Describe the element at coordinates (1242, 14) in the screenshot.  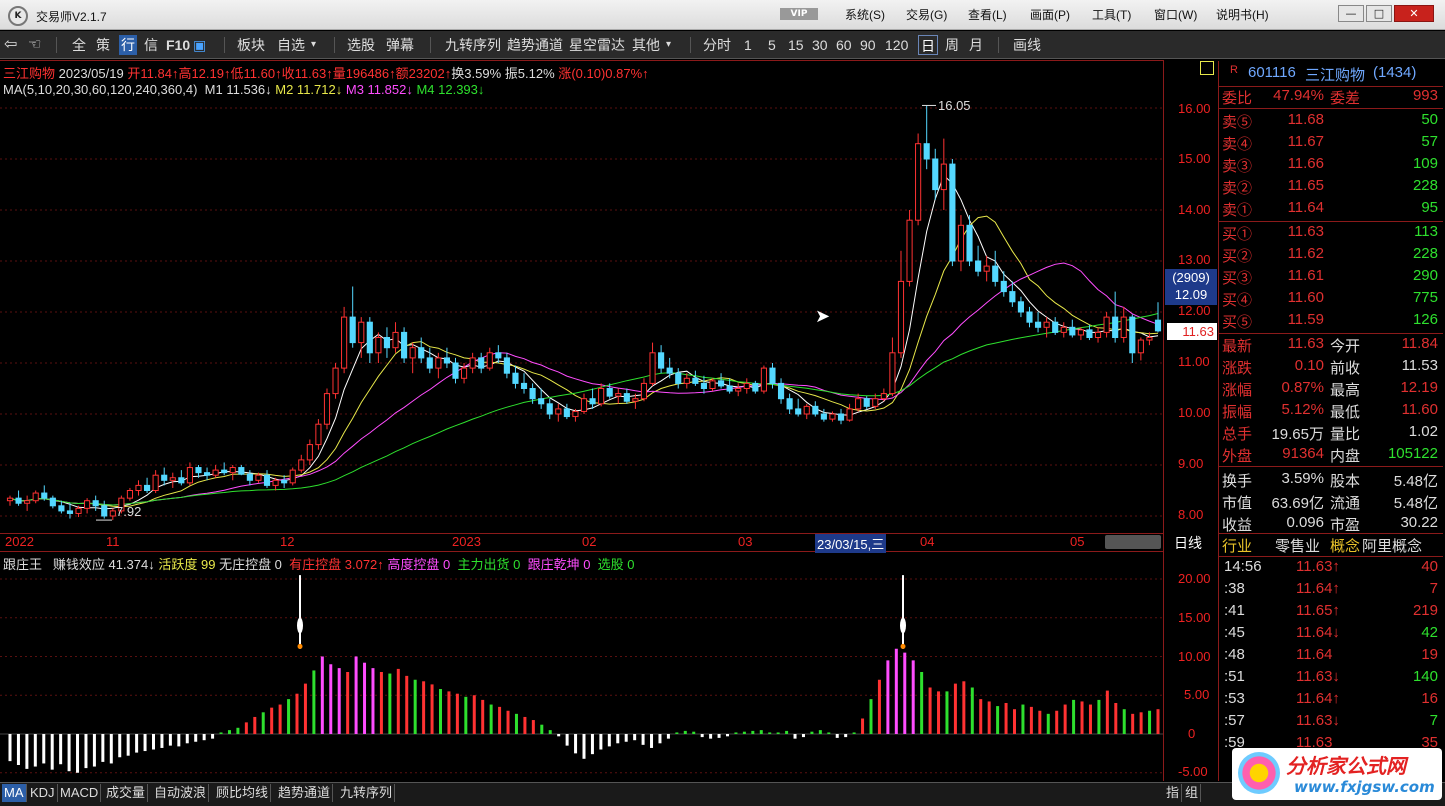
I see `menu-help: 说明书(H)` at that location.